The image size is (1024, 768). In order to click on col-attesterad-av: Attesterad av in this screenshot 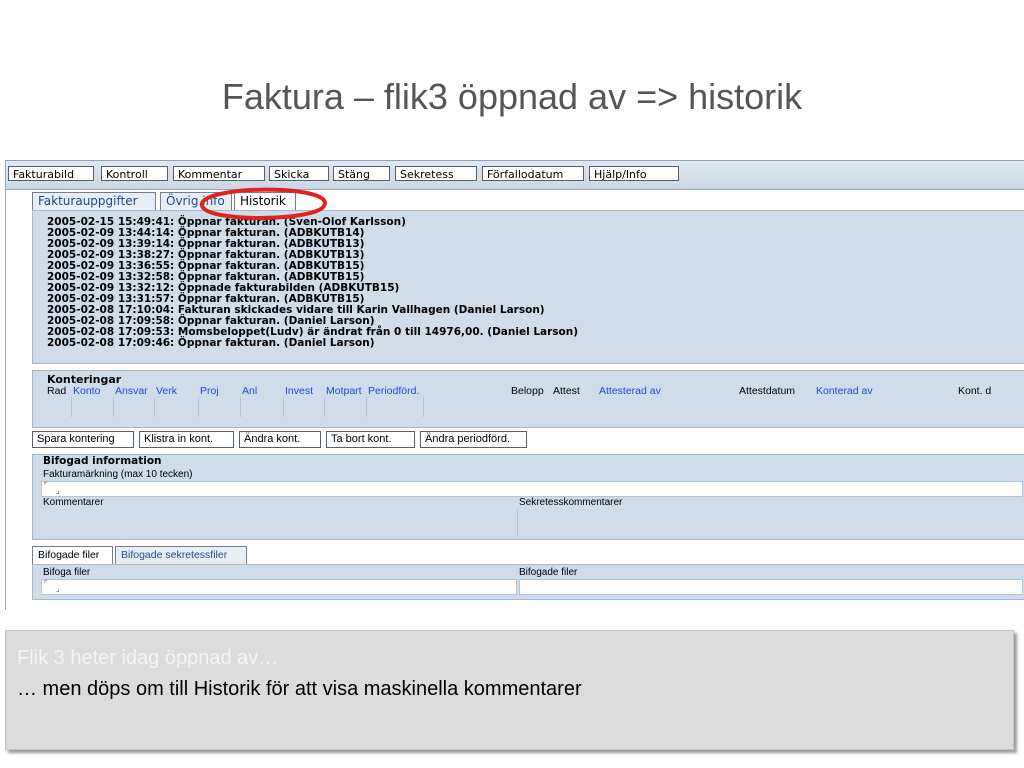, I will do `click(630, 391)`.